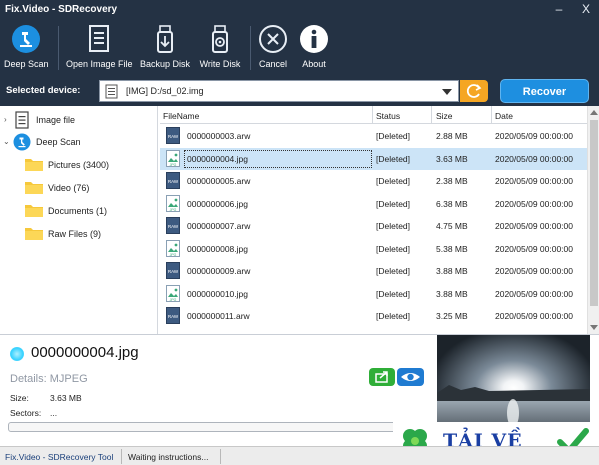 This screenshot has width=599, height=465. I want to click on scroll-down-arrow, so click(594, 327).